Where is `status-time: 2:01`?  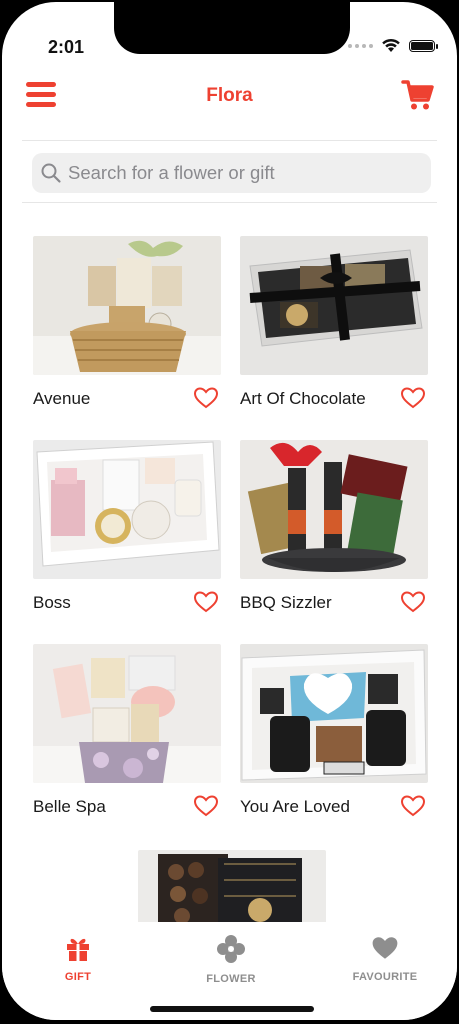
status-time: 2:01 is located at coordinates (66, 47).